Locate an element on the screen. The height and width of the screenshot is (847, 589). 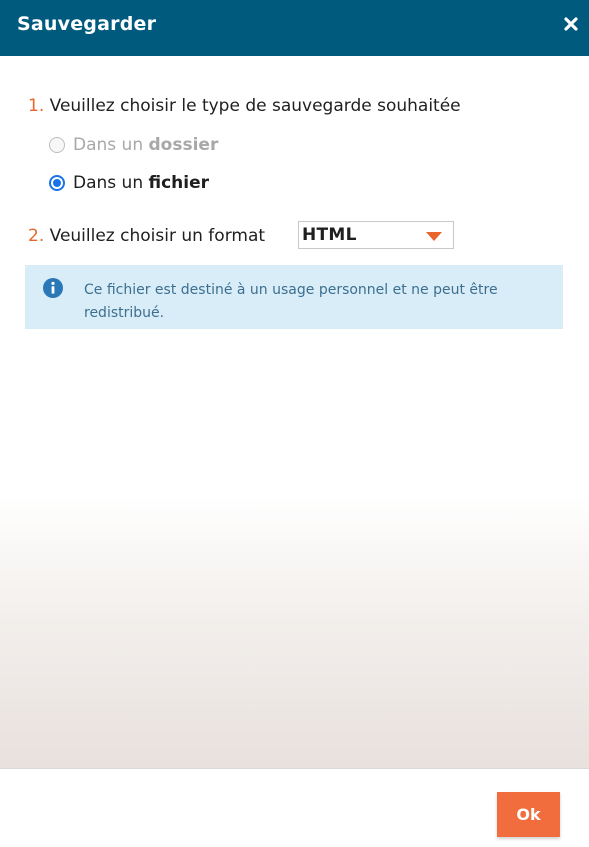
option-file-emphasis: fichier is located at coordinates (179, 183).